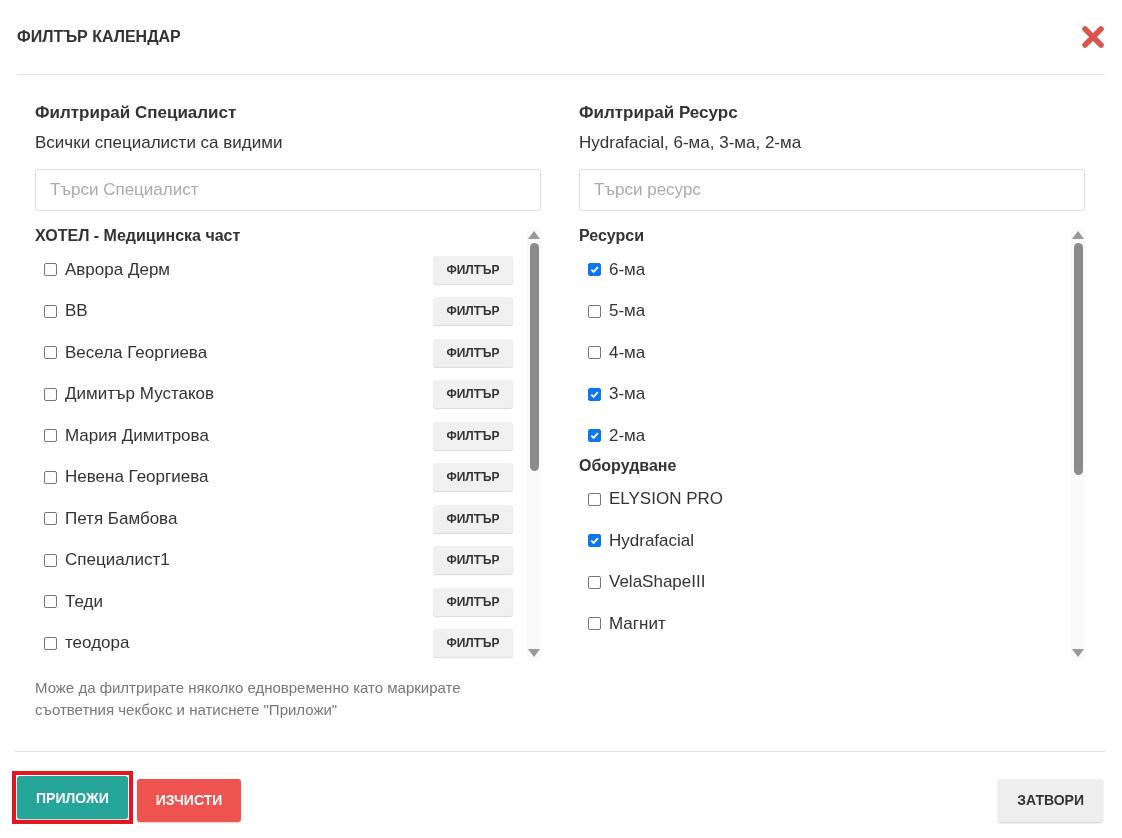  Describe the element at coordinates (84, 601) in the screenshot. I see `item-label: Теди` at that location.